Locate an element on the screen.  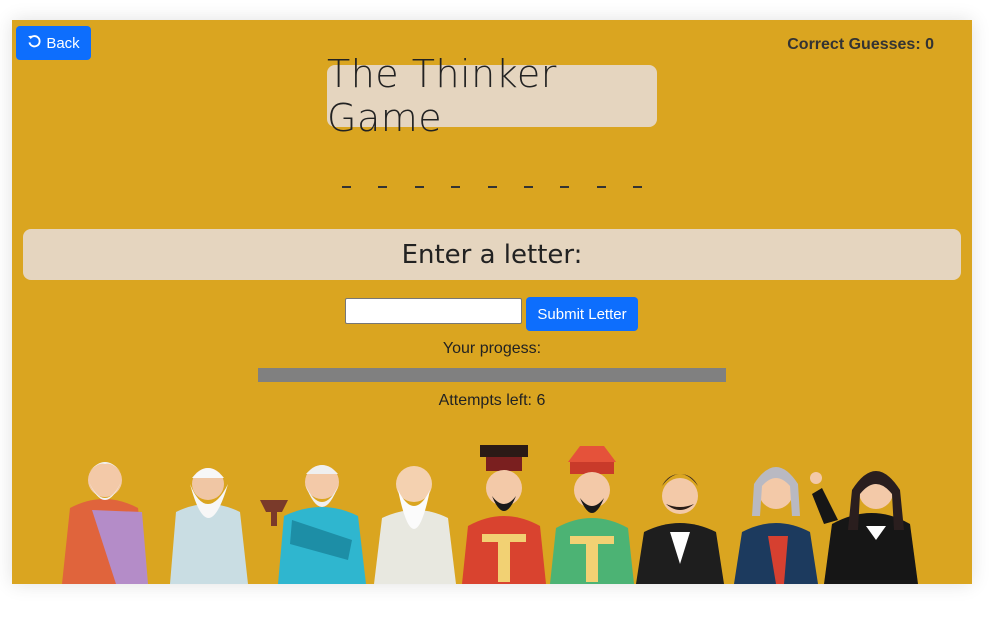
letter-prompt: Enter a letter: is located at coordinates (492, 254).